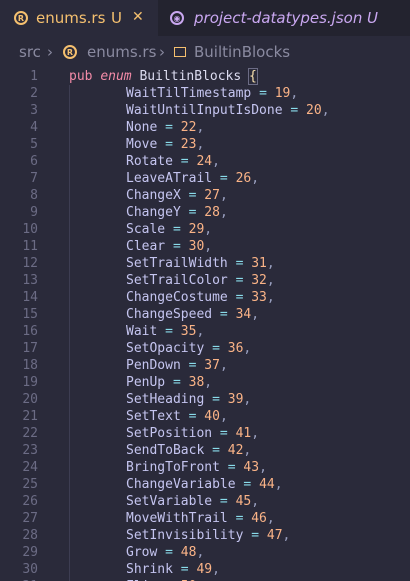 The image size is (410, 581). What do you see at coordinates (243, 178) in the screenshot?
I see `number-value: 26` at bounding box center [243, 178].